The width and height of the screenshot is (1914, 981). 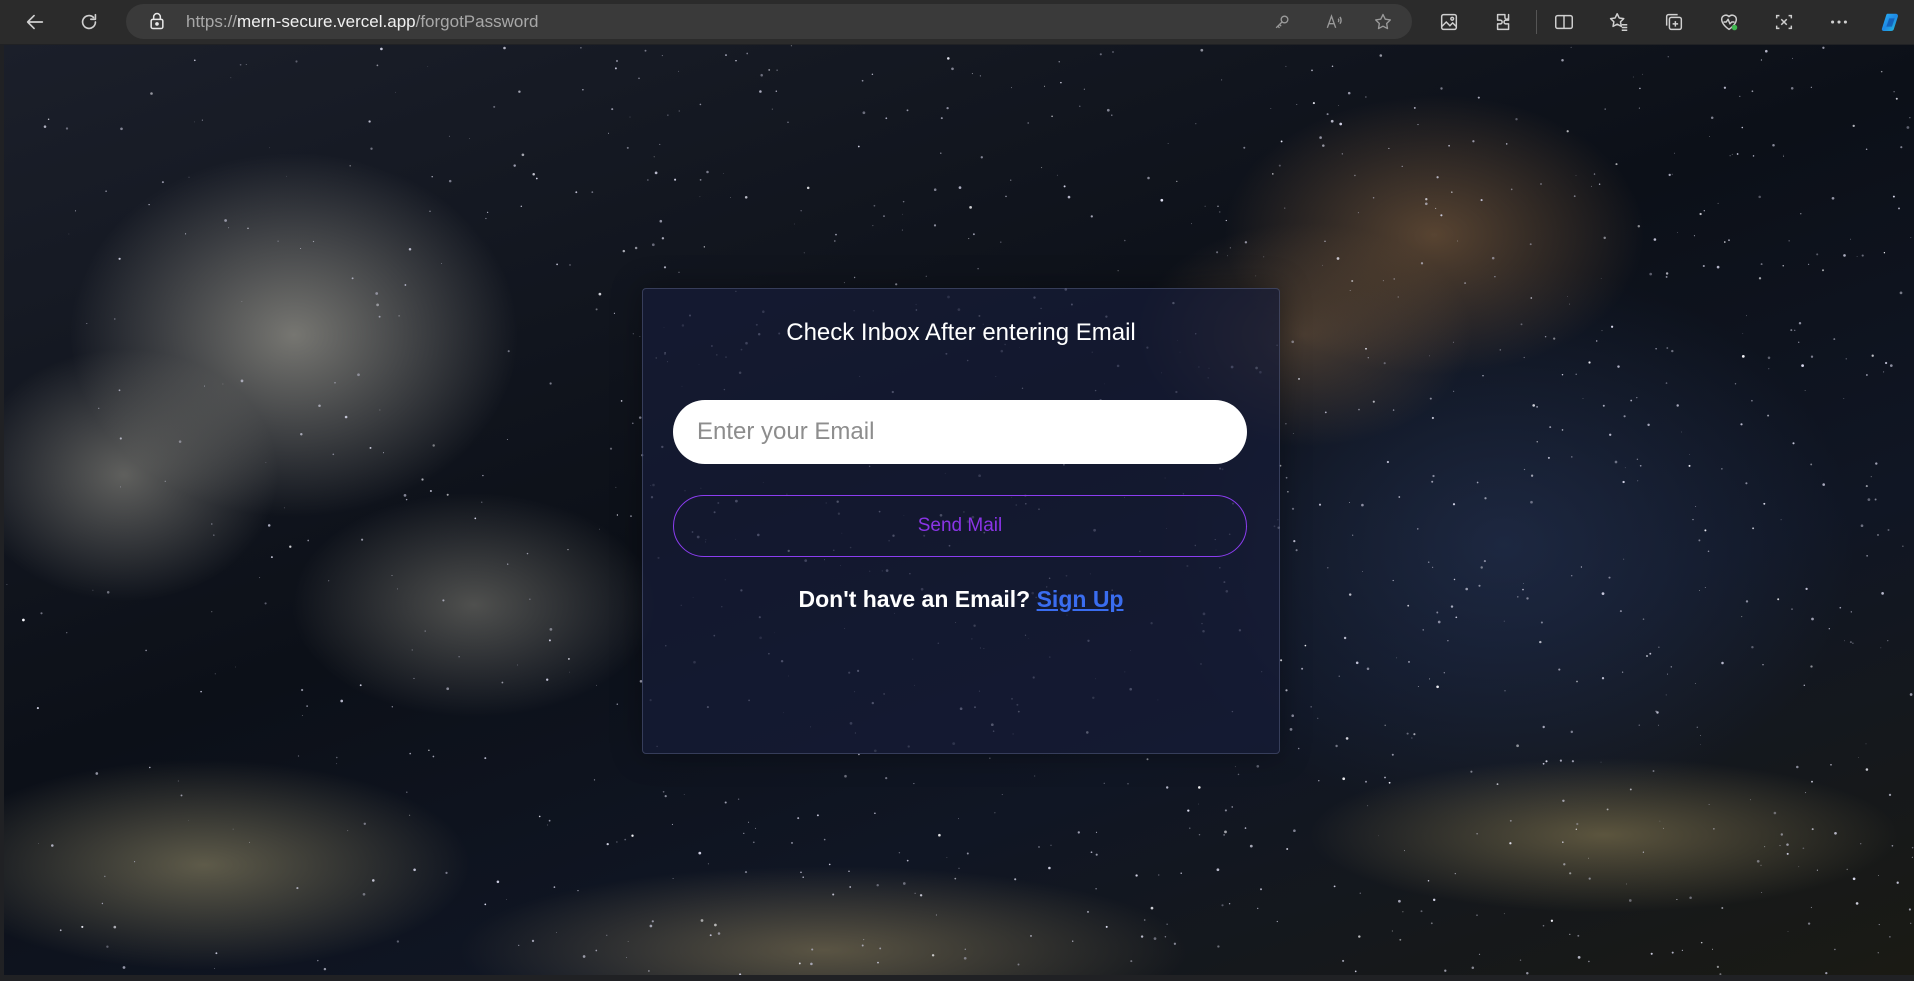 I want to click on screenshot-icon, so click(x=1784, y=22).